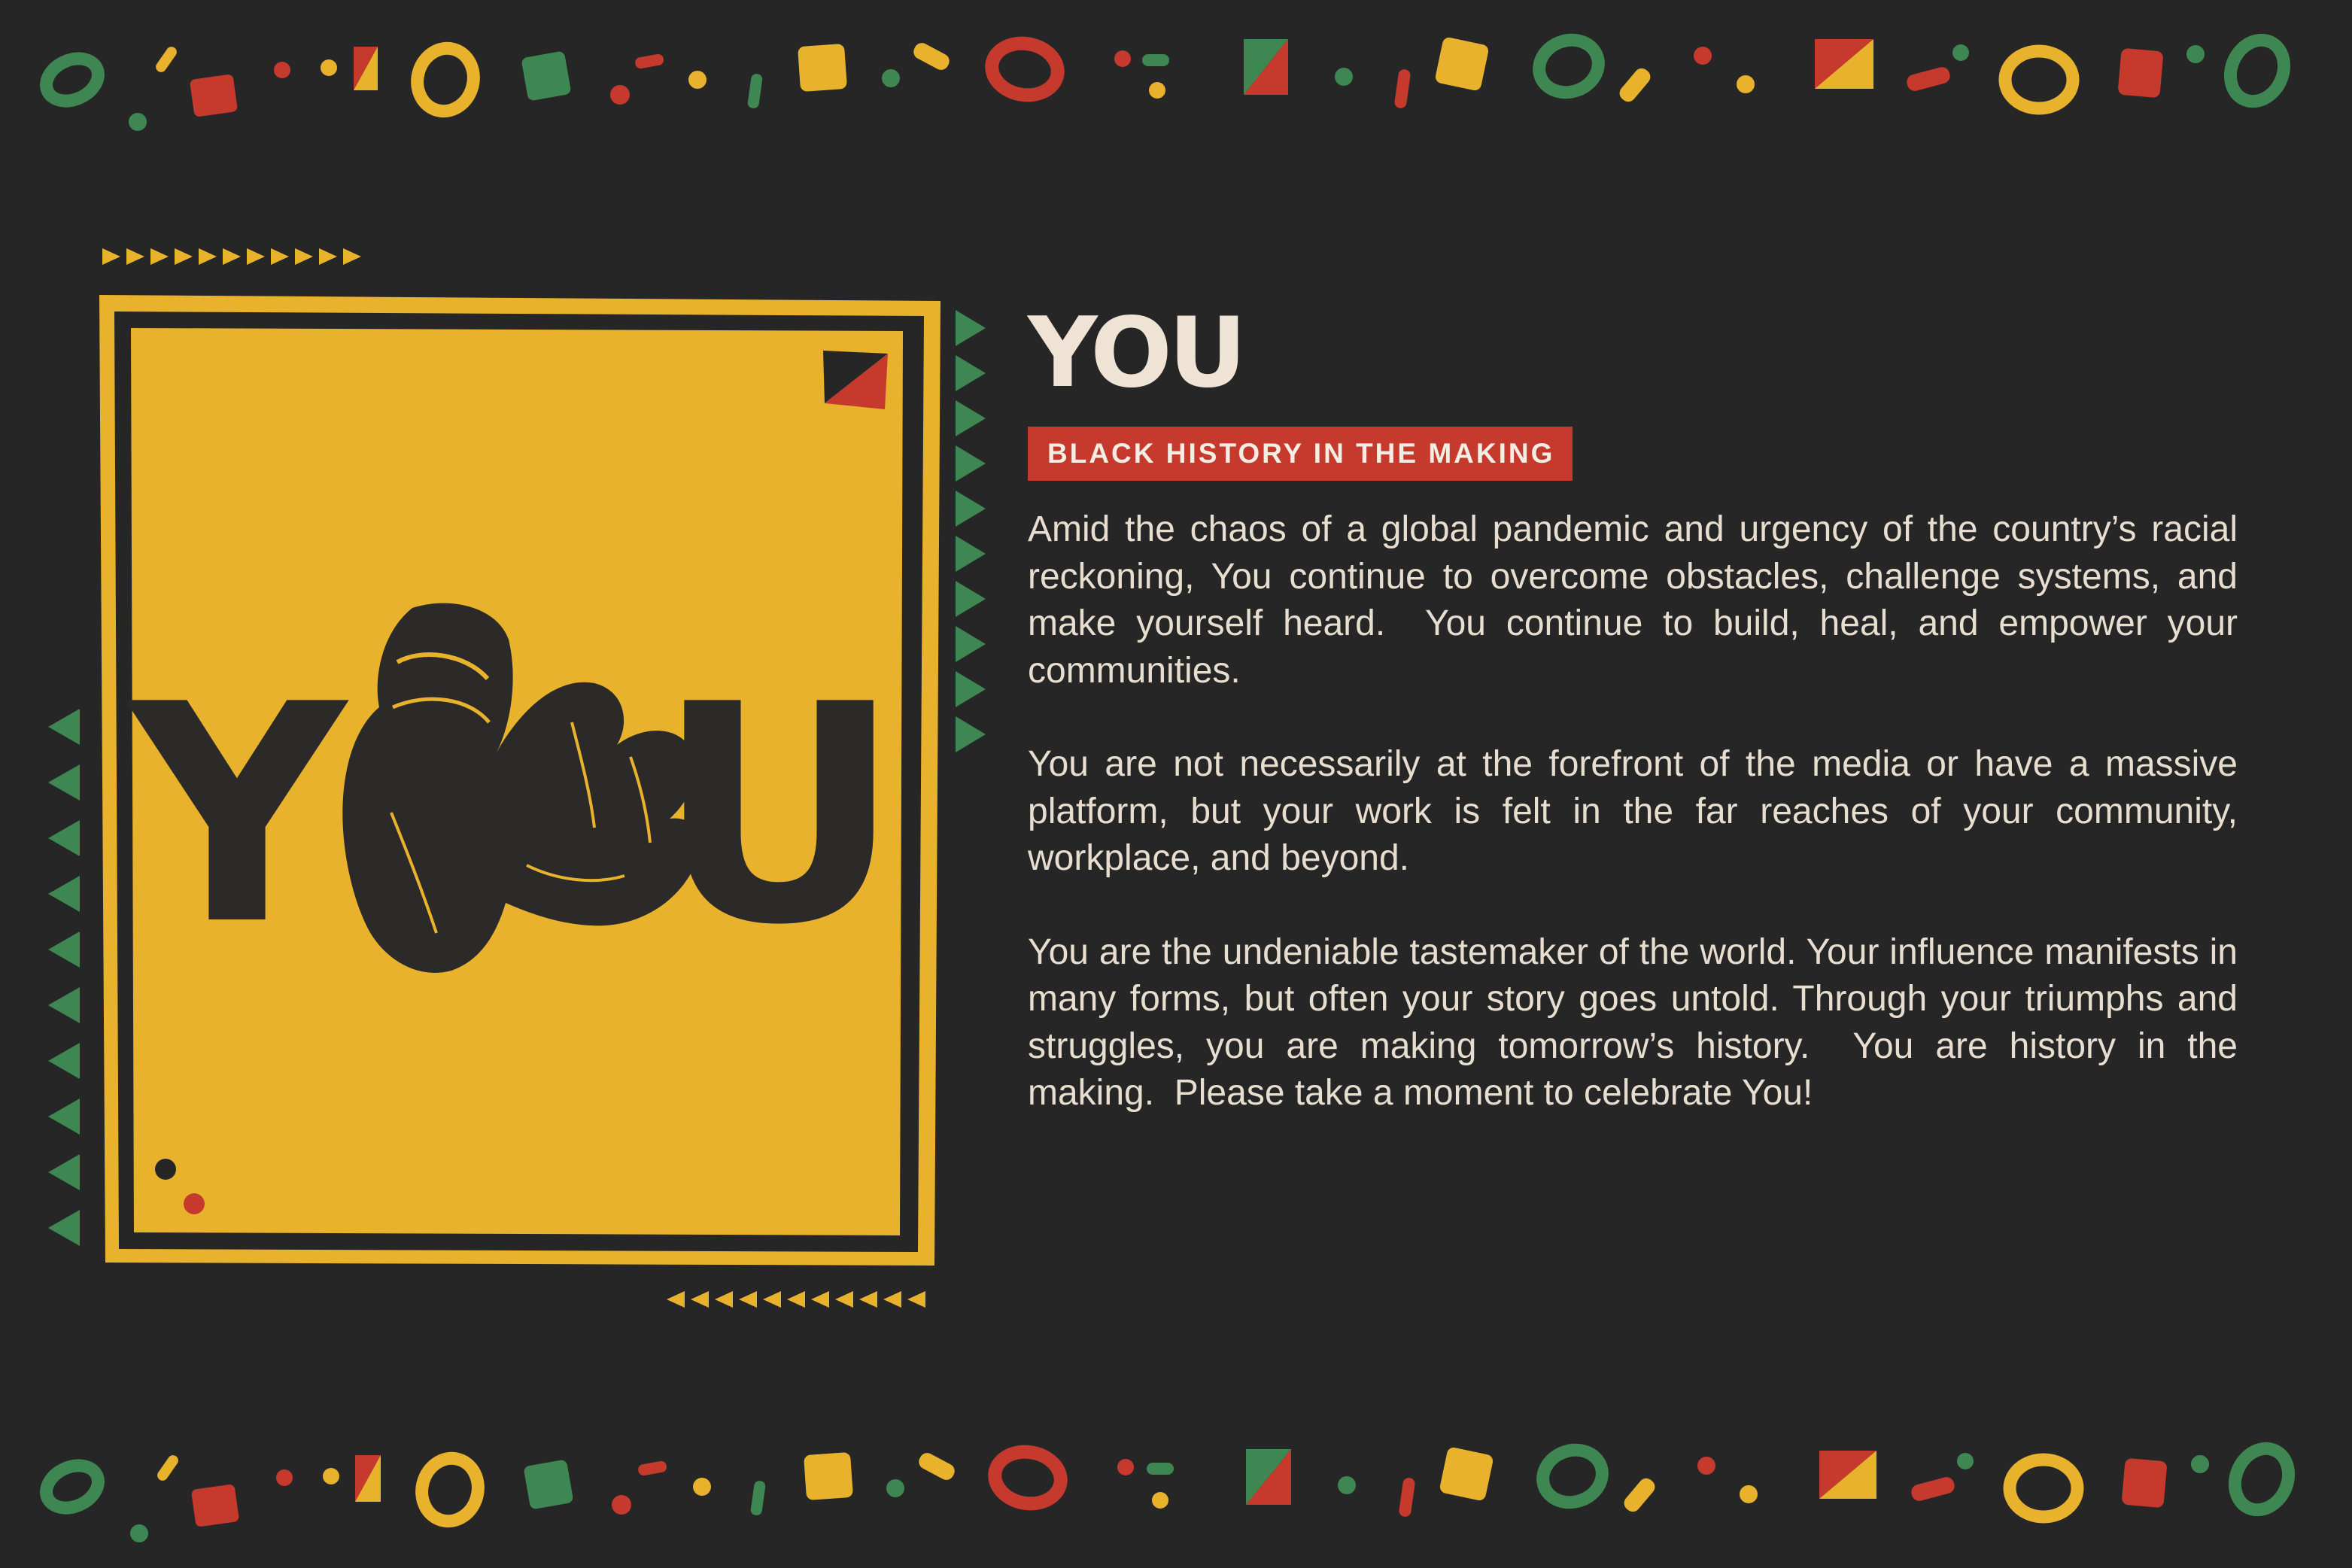  Describe the element at coordinates (971, 531) in the screenshot. I see `triangle-column-right` at that location.